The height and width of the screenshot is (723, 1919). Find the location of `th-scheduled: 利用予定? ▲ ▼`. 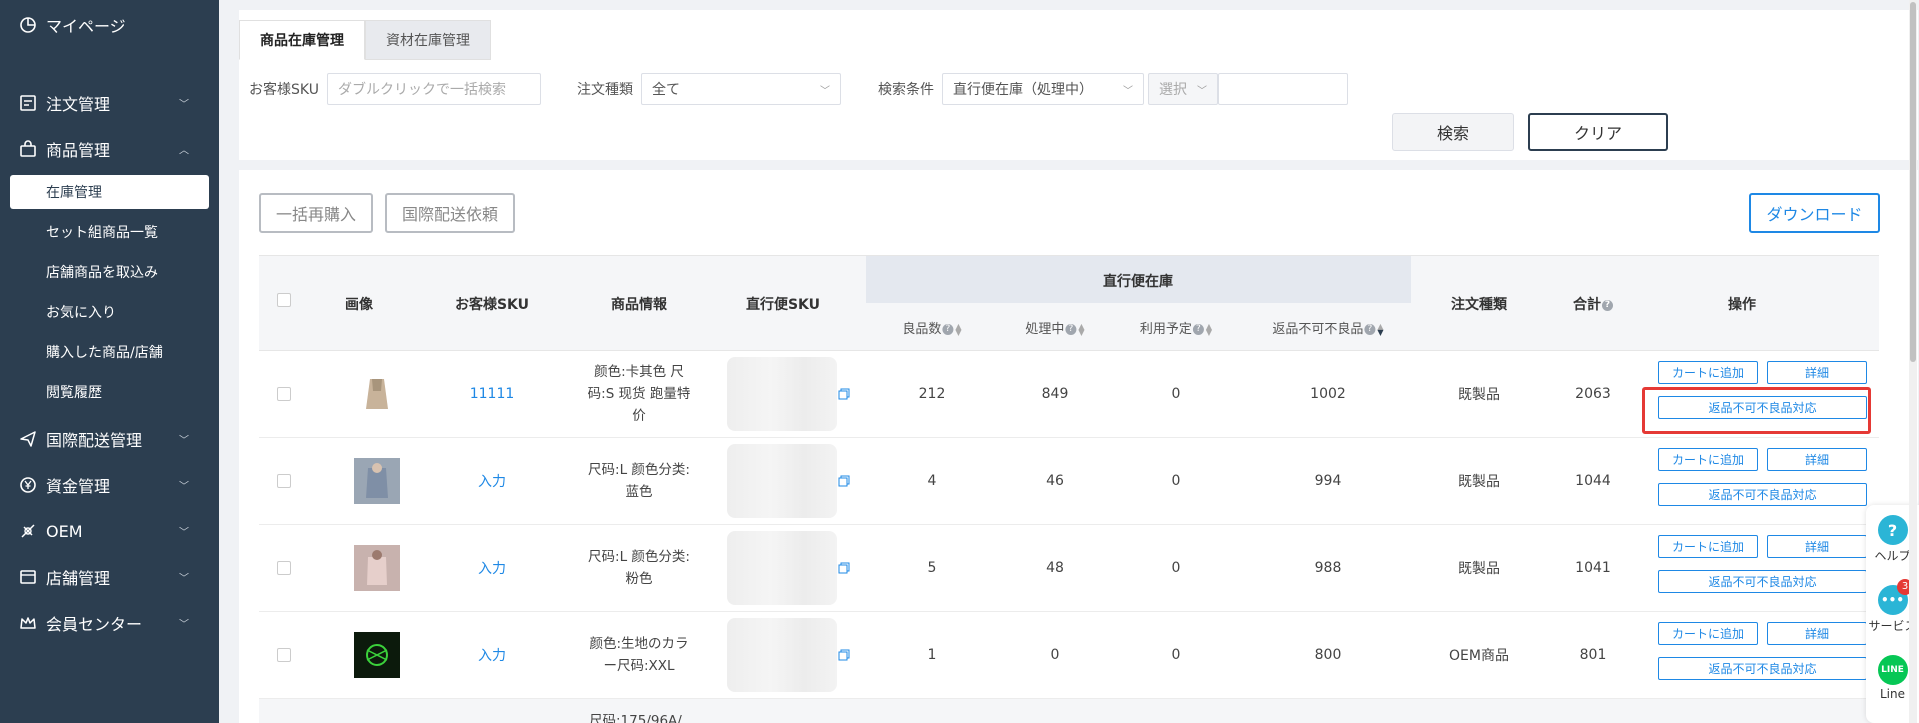

th-scheduled: 利用予定? ▲ ▼ is located at coordinates (1176, 327).